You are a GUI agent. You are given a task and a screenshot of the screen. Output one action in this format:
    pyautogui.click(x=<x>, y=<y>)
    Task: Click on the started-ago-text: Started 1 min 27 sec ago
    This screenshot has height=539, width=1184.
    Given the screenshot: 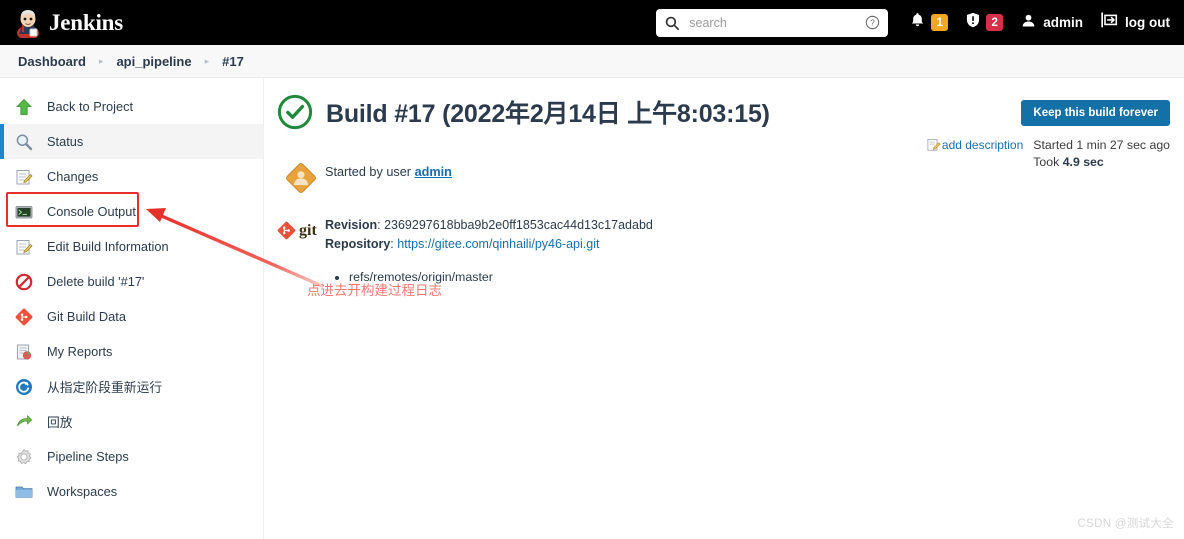 What is the action you would take?
    pyautogui.click(x=1101, y=145)
    